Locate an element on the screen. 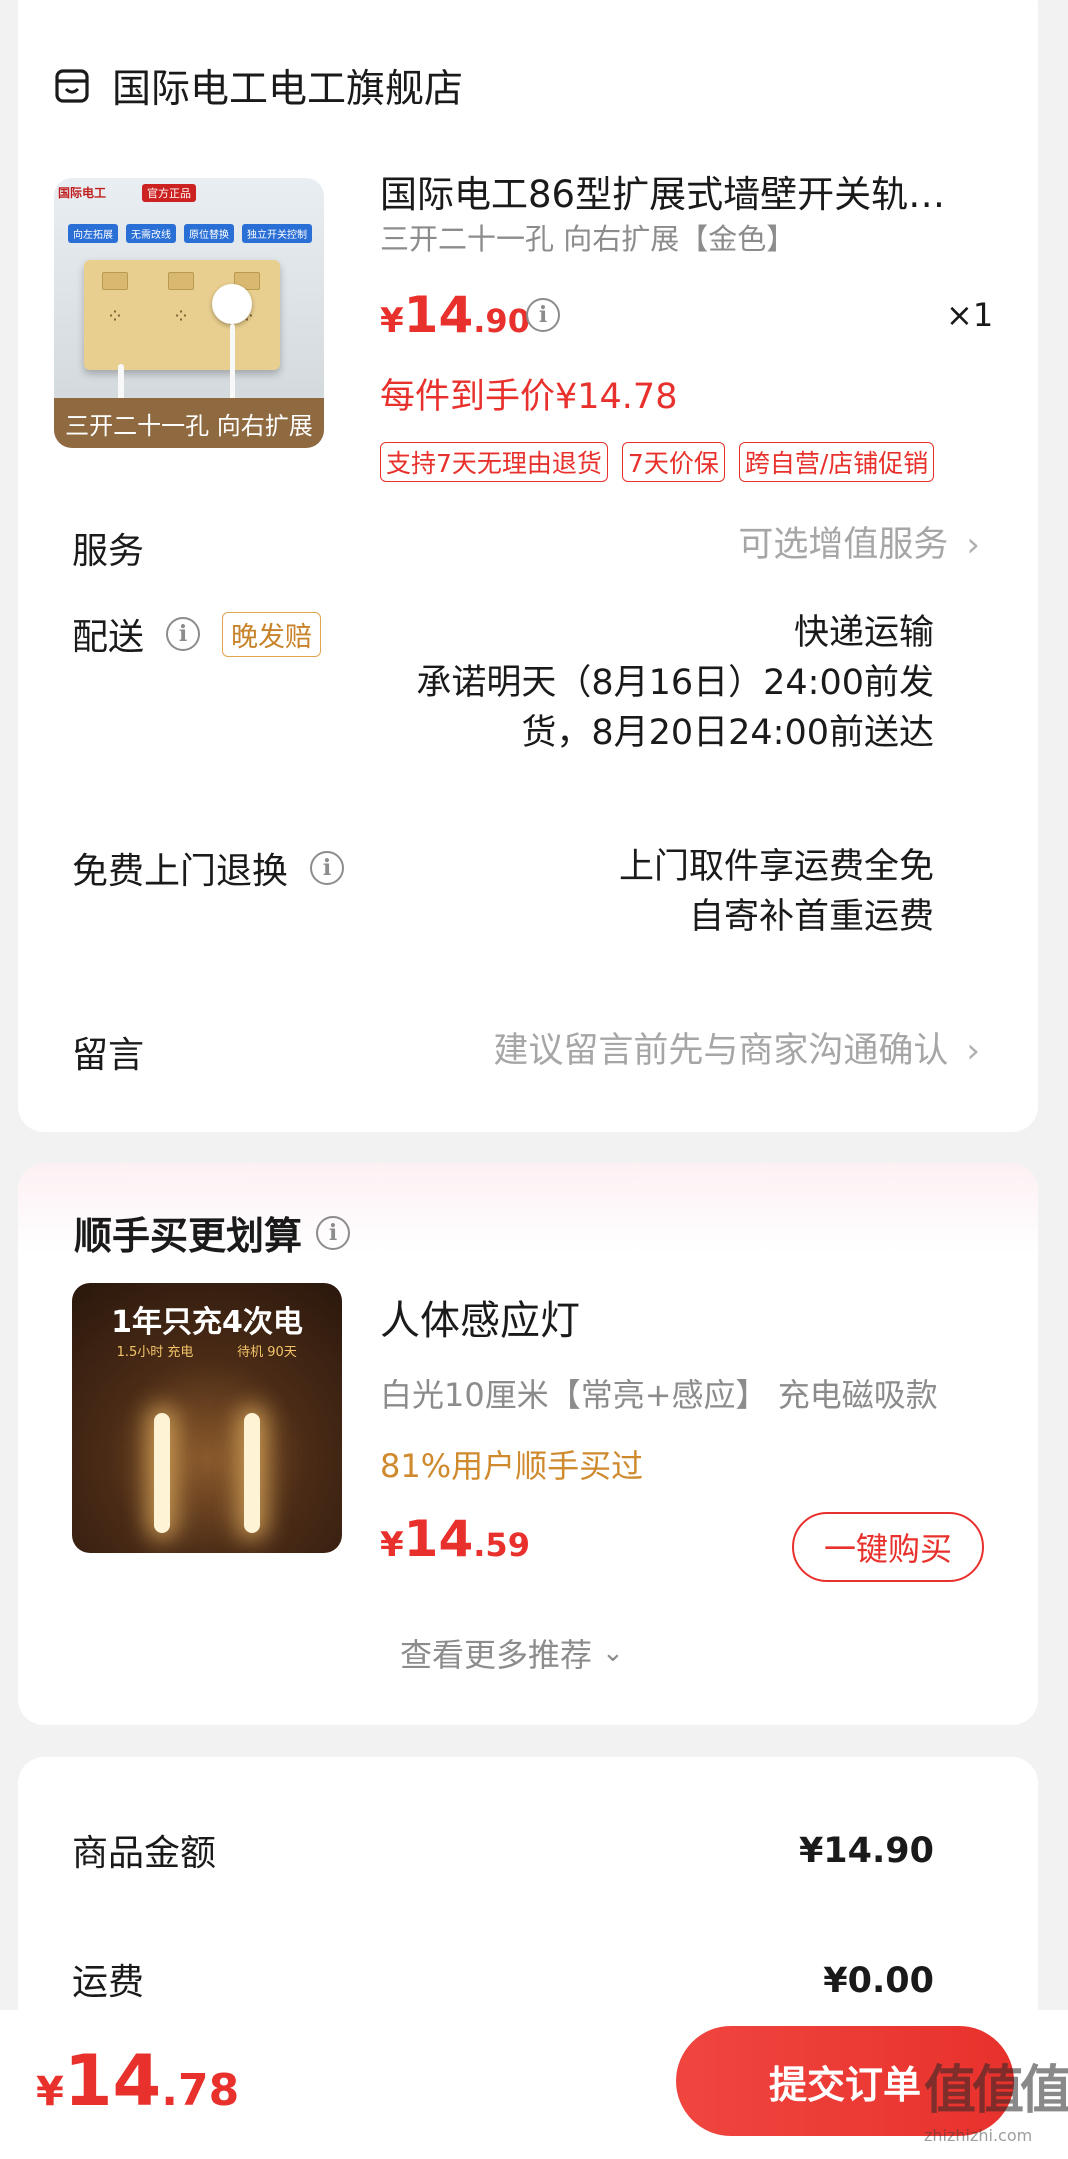 The image size is (1068, 2159). delivery-label: 配送 is located at coordinates (108, 637).